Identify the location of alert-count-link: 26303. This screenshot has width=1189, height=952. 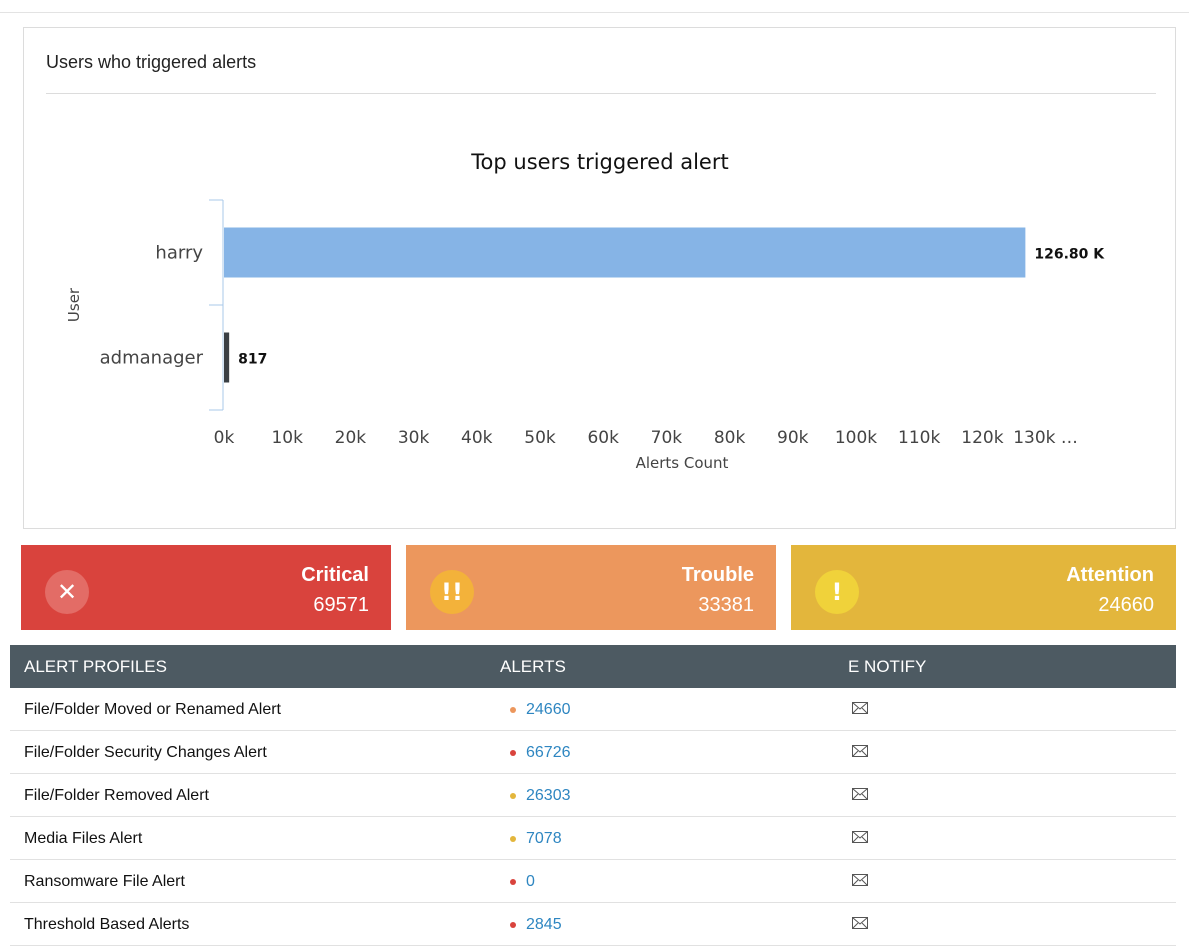
(548, 796).